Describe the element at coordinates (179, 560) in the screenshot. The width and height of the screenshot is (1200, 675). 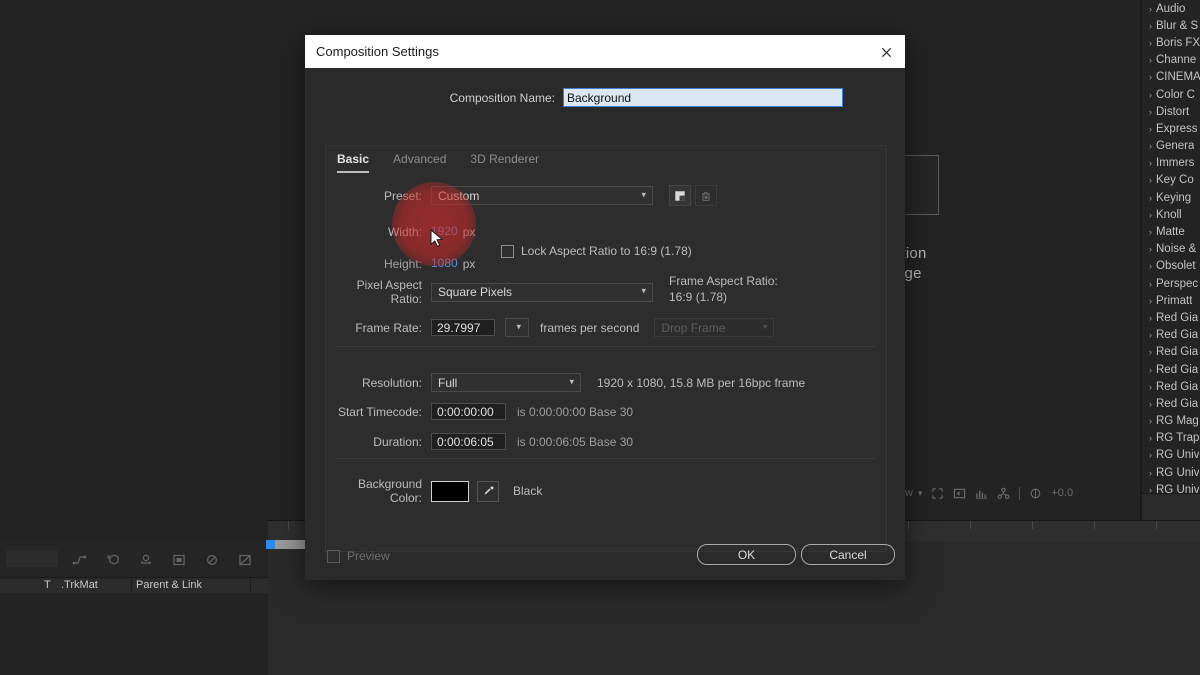
I see `frame-blending-icon` at that location.